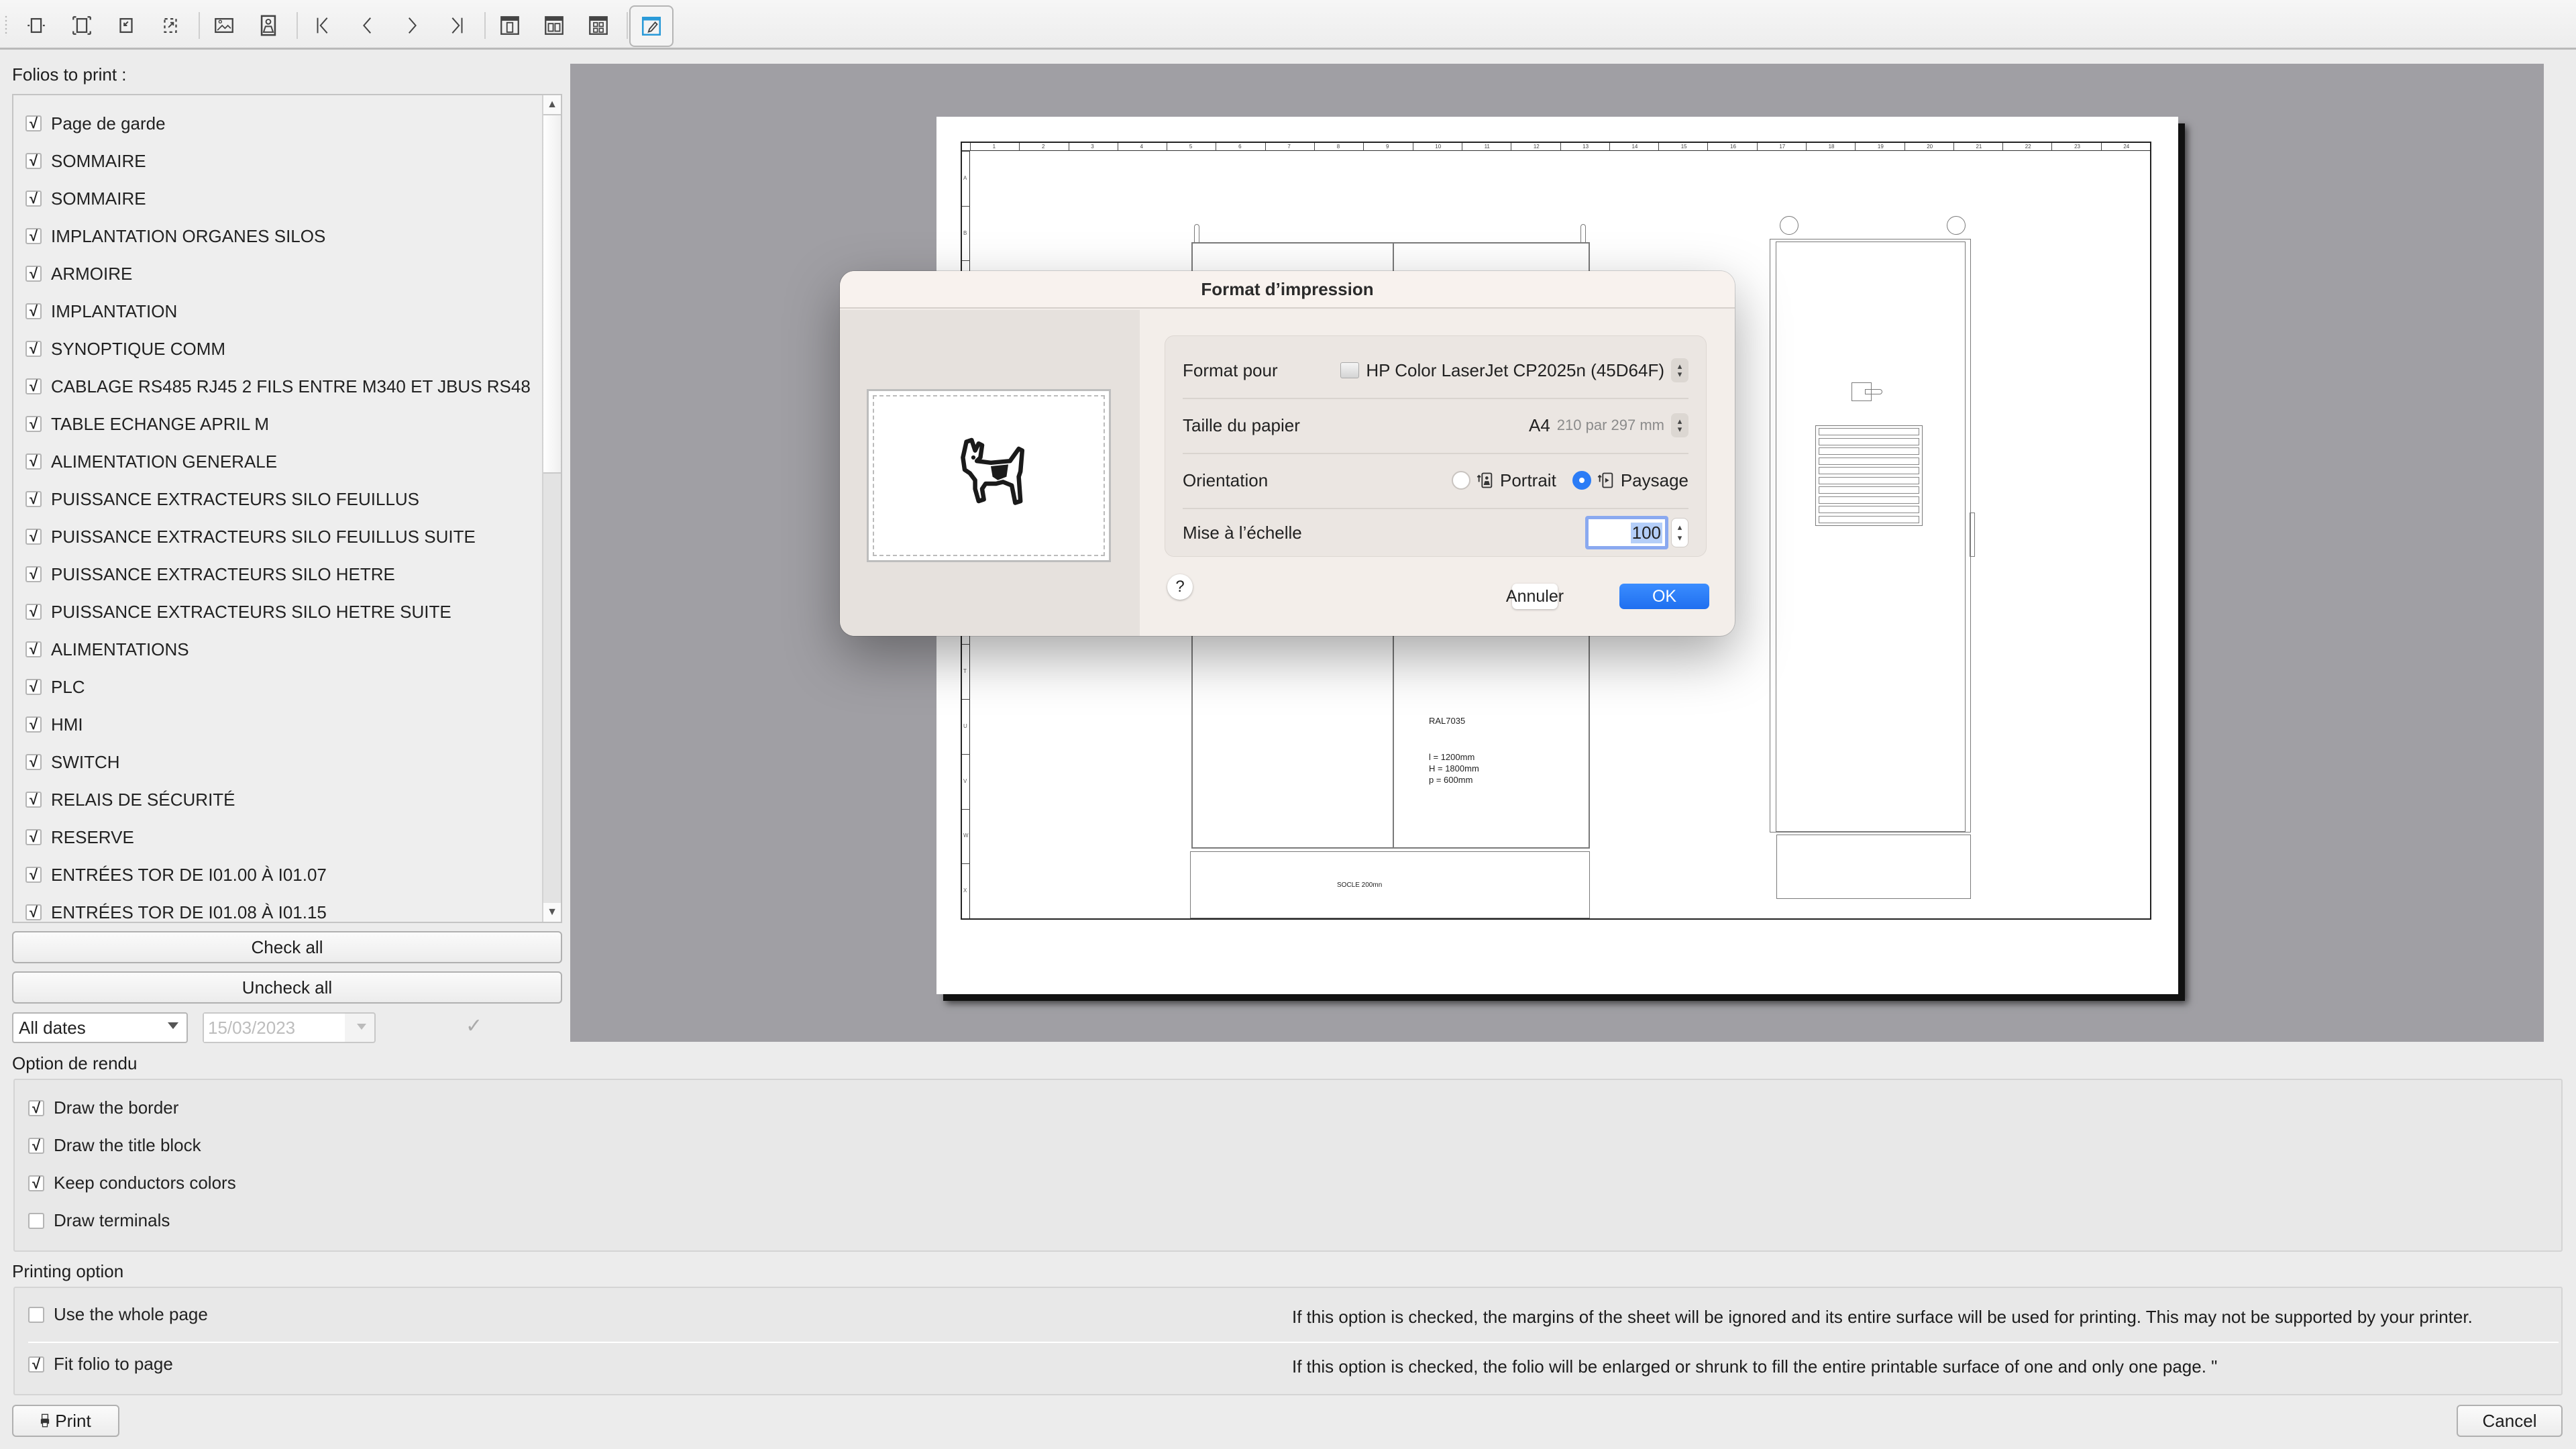 The height and width of the screenshot is (1449, 2576). Describe the element at coordinates (2510, 1421) in the screenshot. I see `cancel-button: Cancel` at that location.